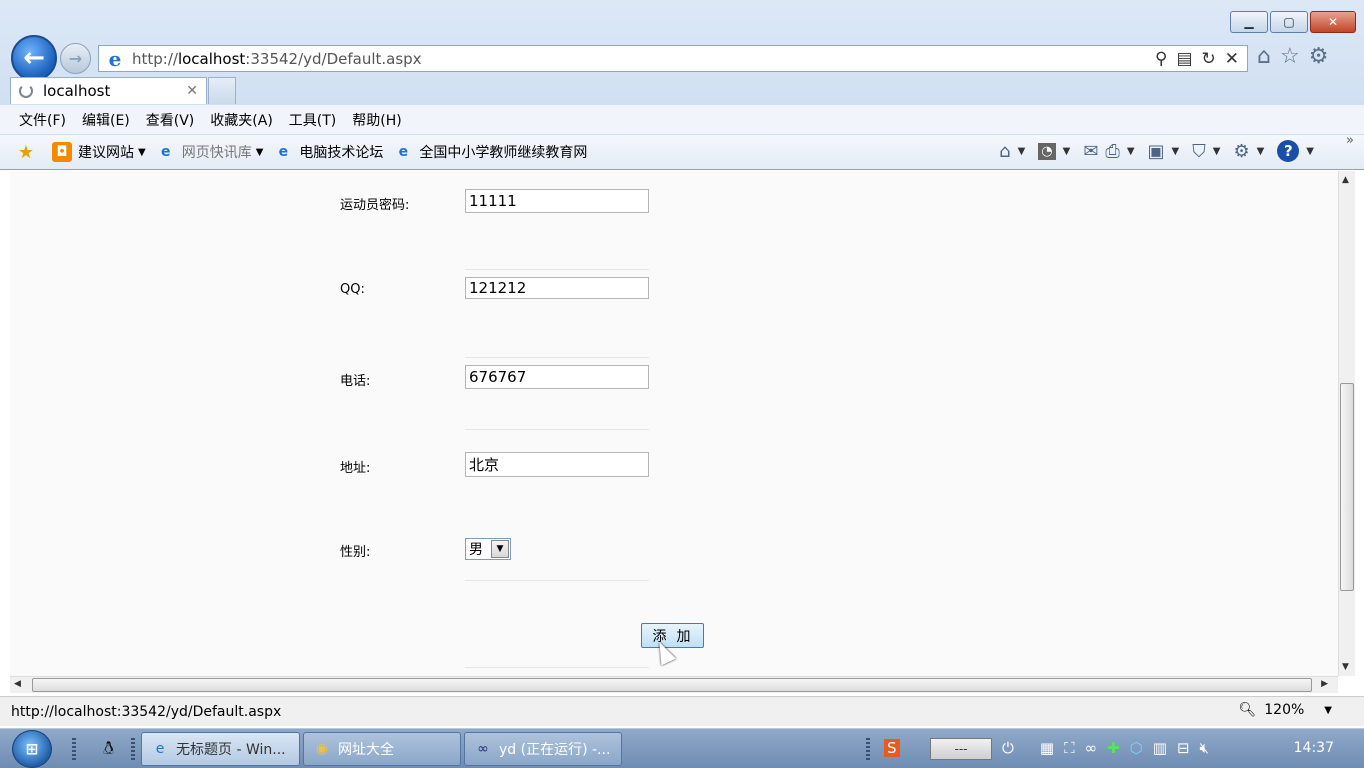  I want to click on network-icon: ⊟, so click(1183, 748).